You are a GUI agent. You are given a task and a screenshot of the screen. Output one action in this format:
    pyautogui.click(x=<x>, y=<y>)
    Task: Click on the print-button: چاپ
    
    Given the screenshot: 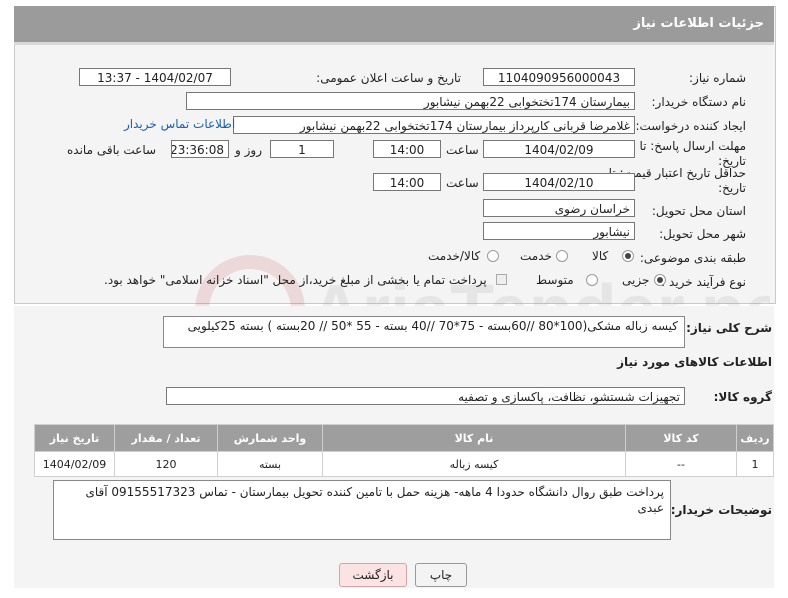 What is the action you would take?
    pyautogui.click(x=441, y=575)
    